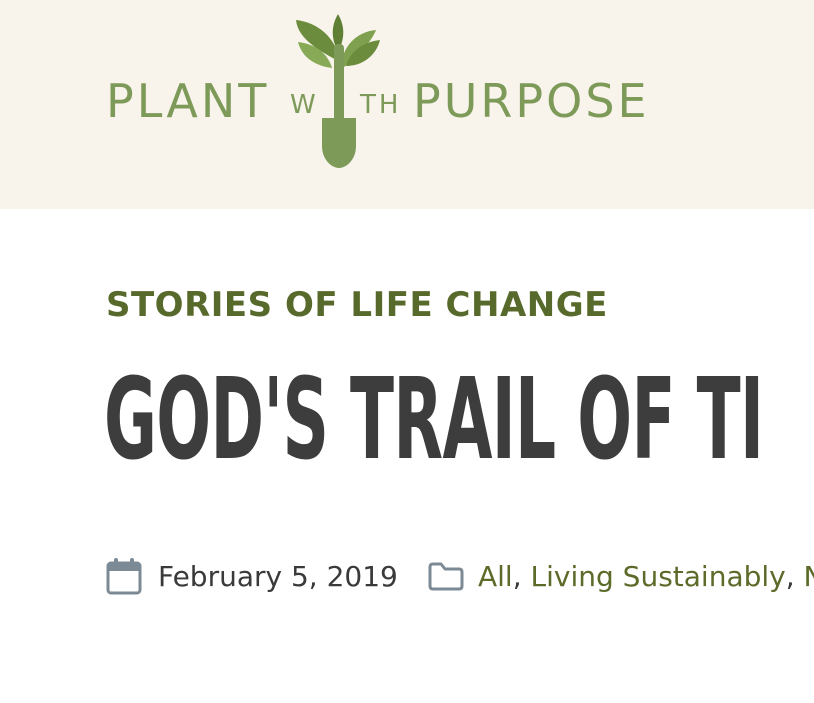 This screenshot has height=703, width=814. Describe the element at coordinates (495, 576) in the screenshot. I see `category-link-all: All` at that location.